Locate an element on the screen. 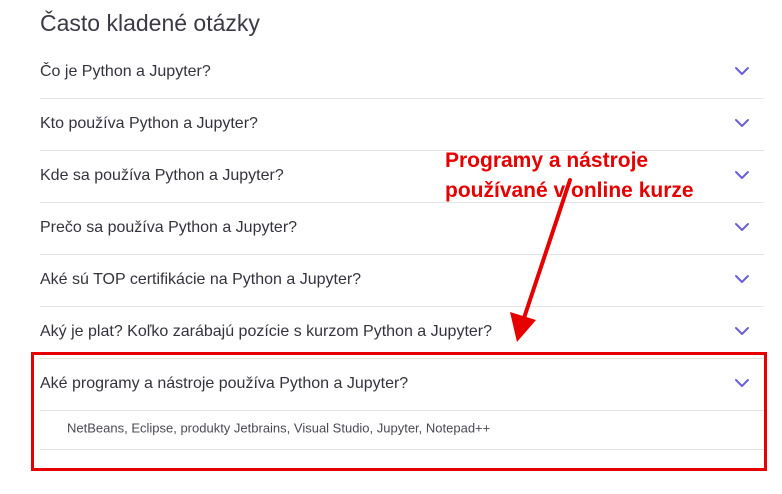  faq-title: Často kladené otázky is located at coordinates (150, 23).